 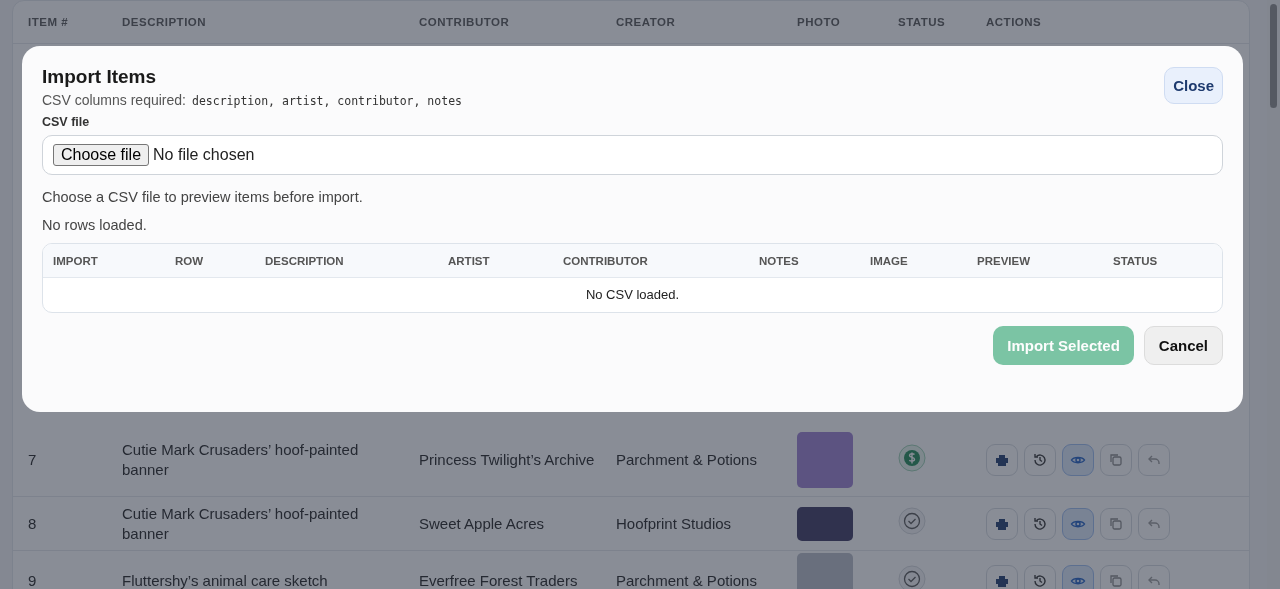 I want to click on item-number: 9, so click(x=33, y=580).